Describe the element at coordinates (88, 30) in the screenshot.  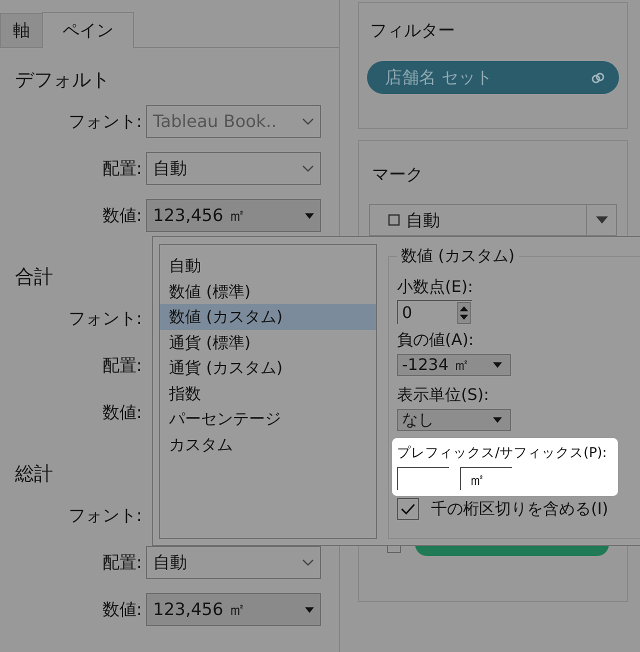
I see `tab: ペイン` at that location.